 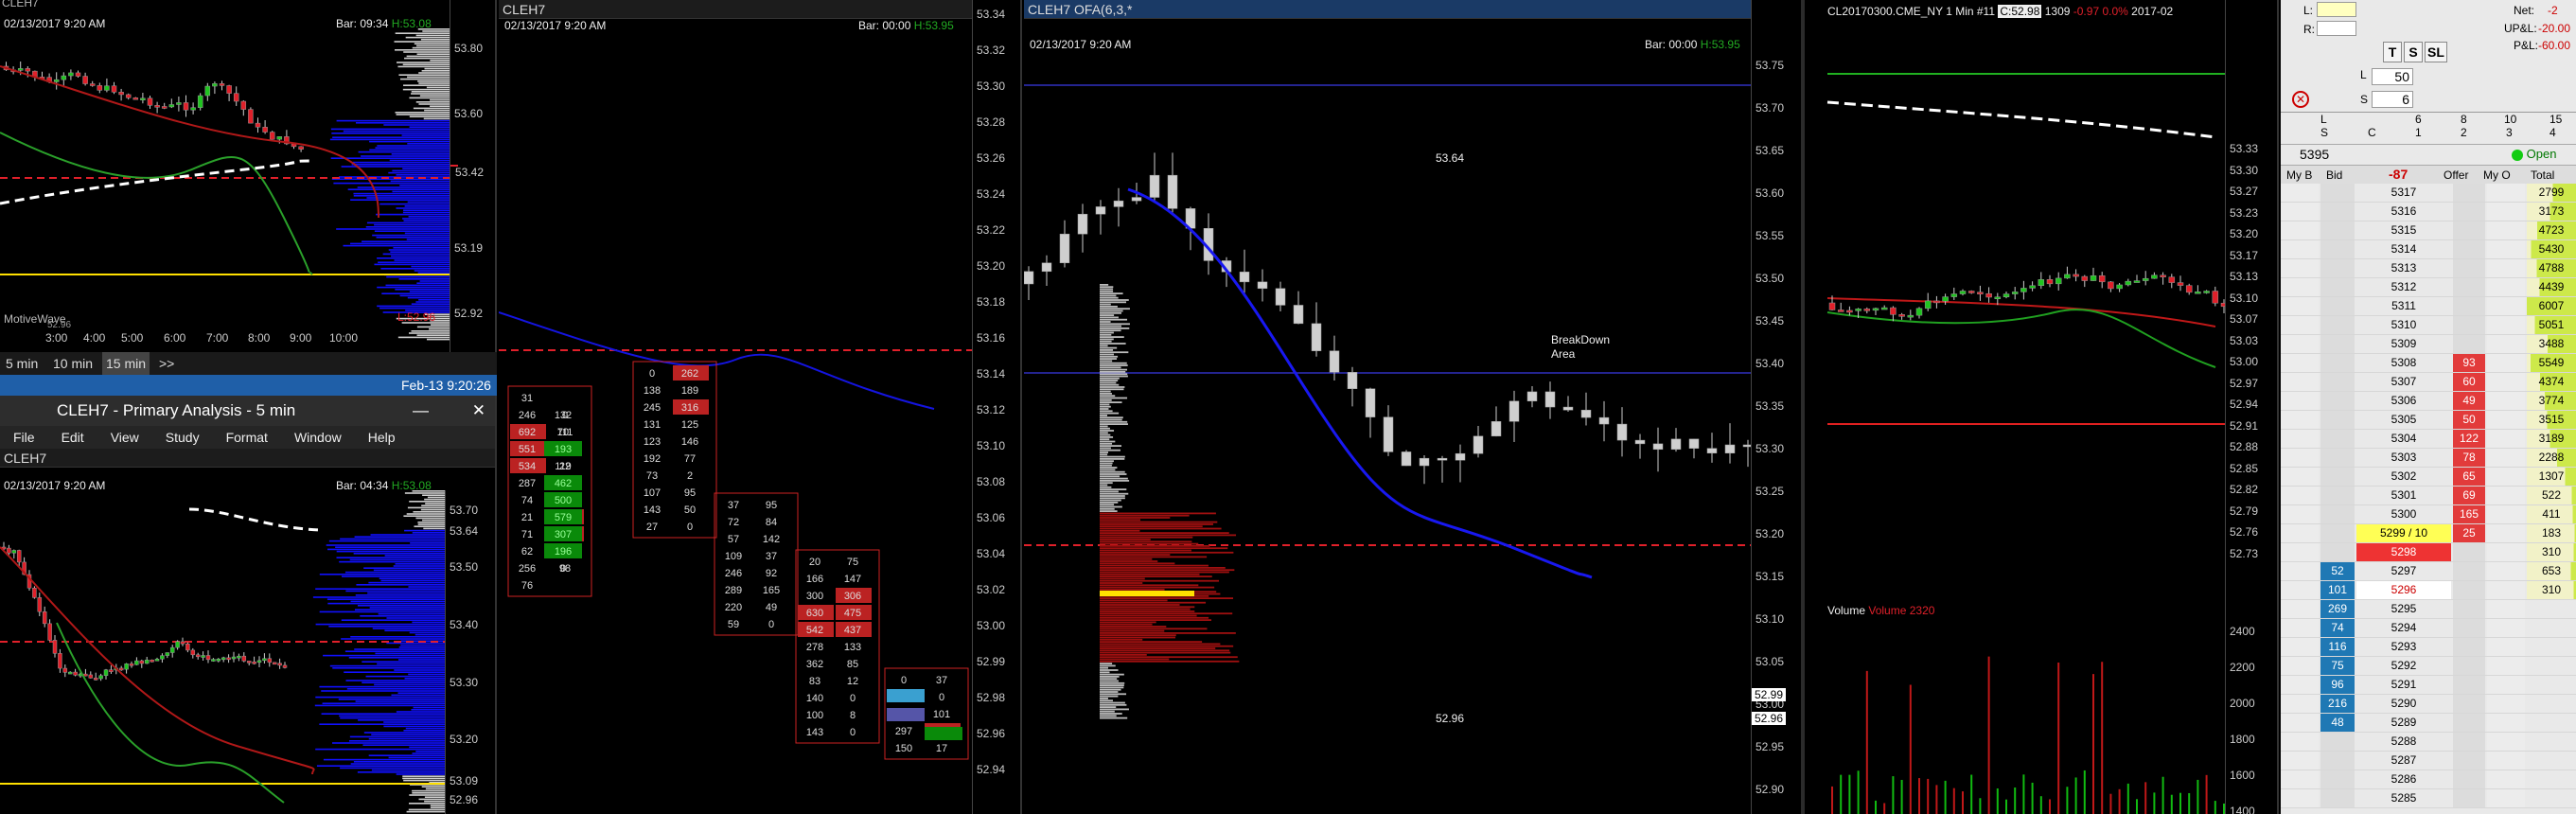 I want to click on interval-5min: 5 min, so click(x=22, y=363).